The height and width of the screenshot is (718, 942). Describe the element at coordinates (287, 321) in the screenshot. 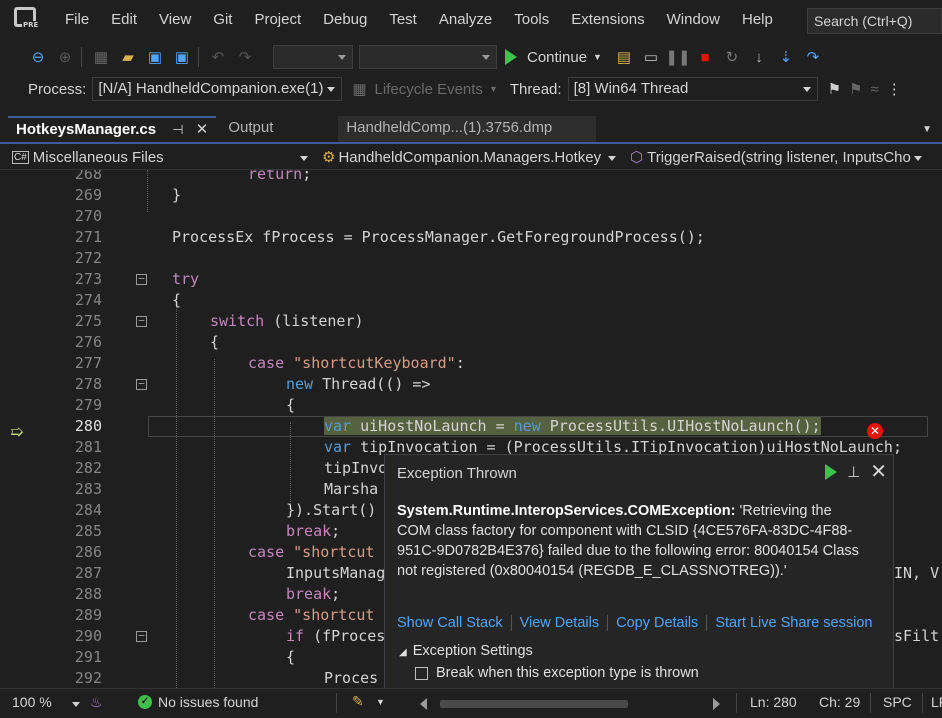

I see `code-text: switch (listener)` at that location.